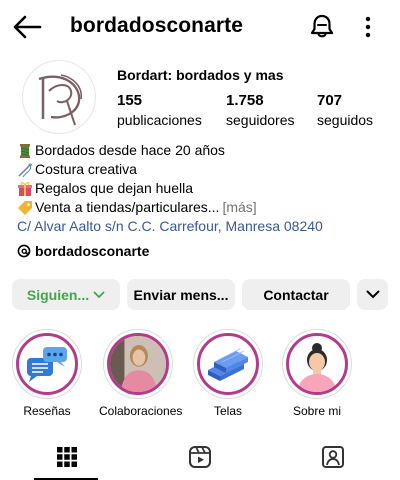 The image size is (400, 480). What do you see at coordinates (24, 251) in the screenshot?
I see `threads-icon` at bounding box center [24, 251].